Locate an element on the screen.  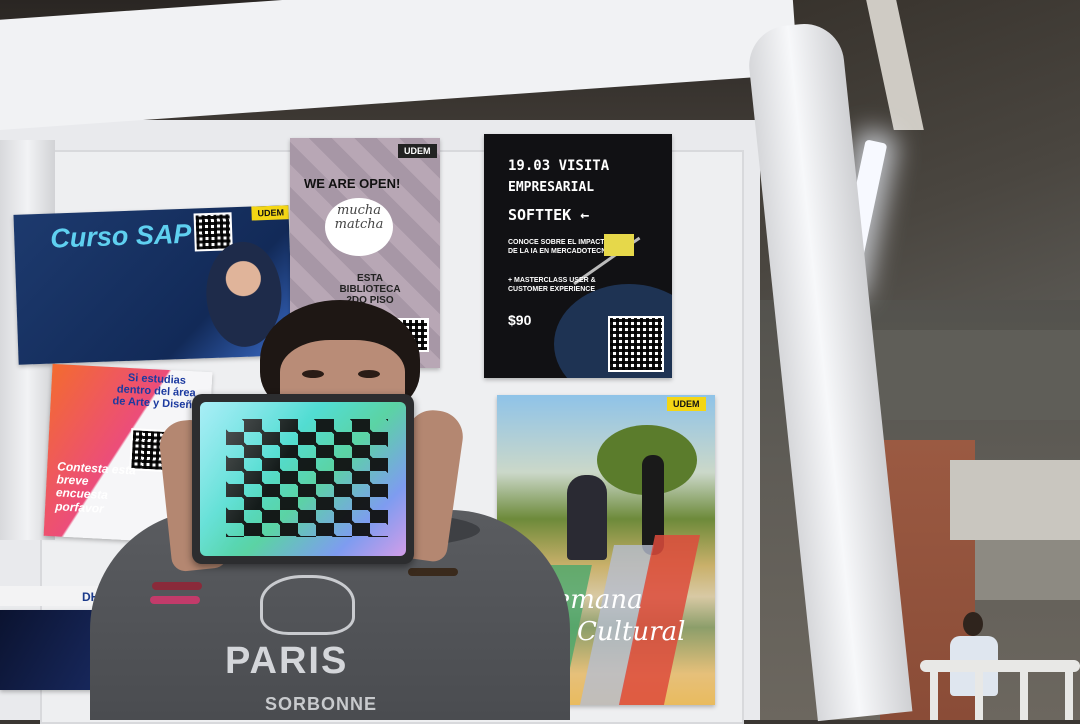
background-person-head is located at coordinates (973, 624).